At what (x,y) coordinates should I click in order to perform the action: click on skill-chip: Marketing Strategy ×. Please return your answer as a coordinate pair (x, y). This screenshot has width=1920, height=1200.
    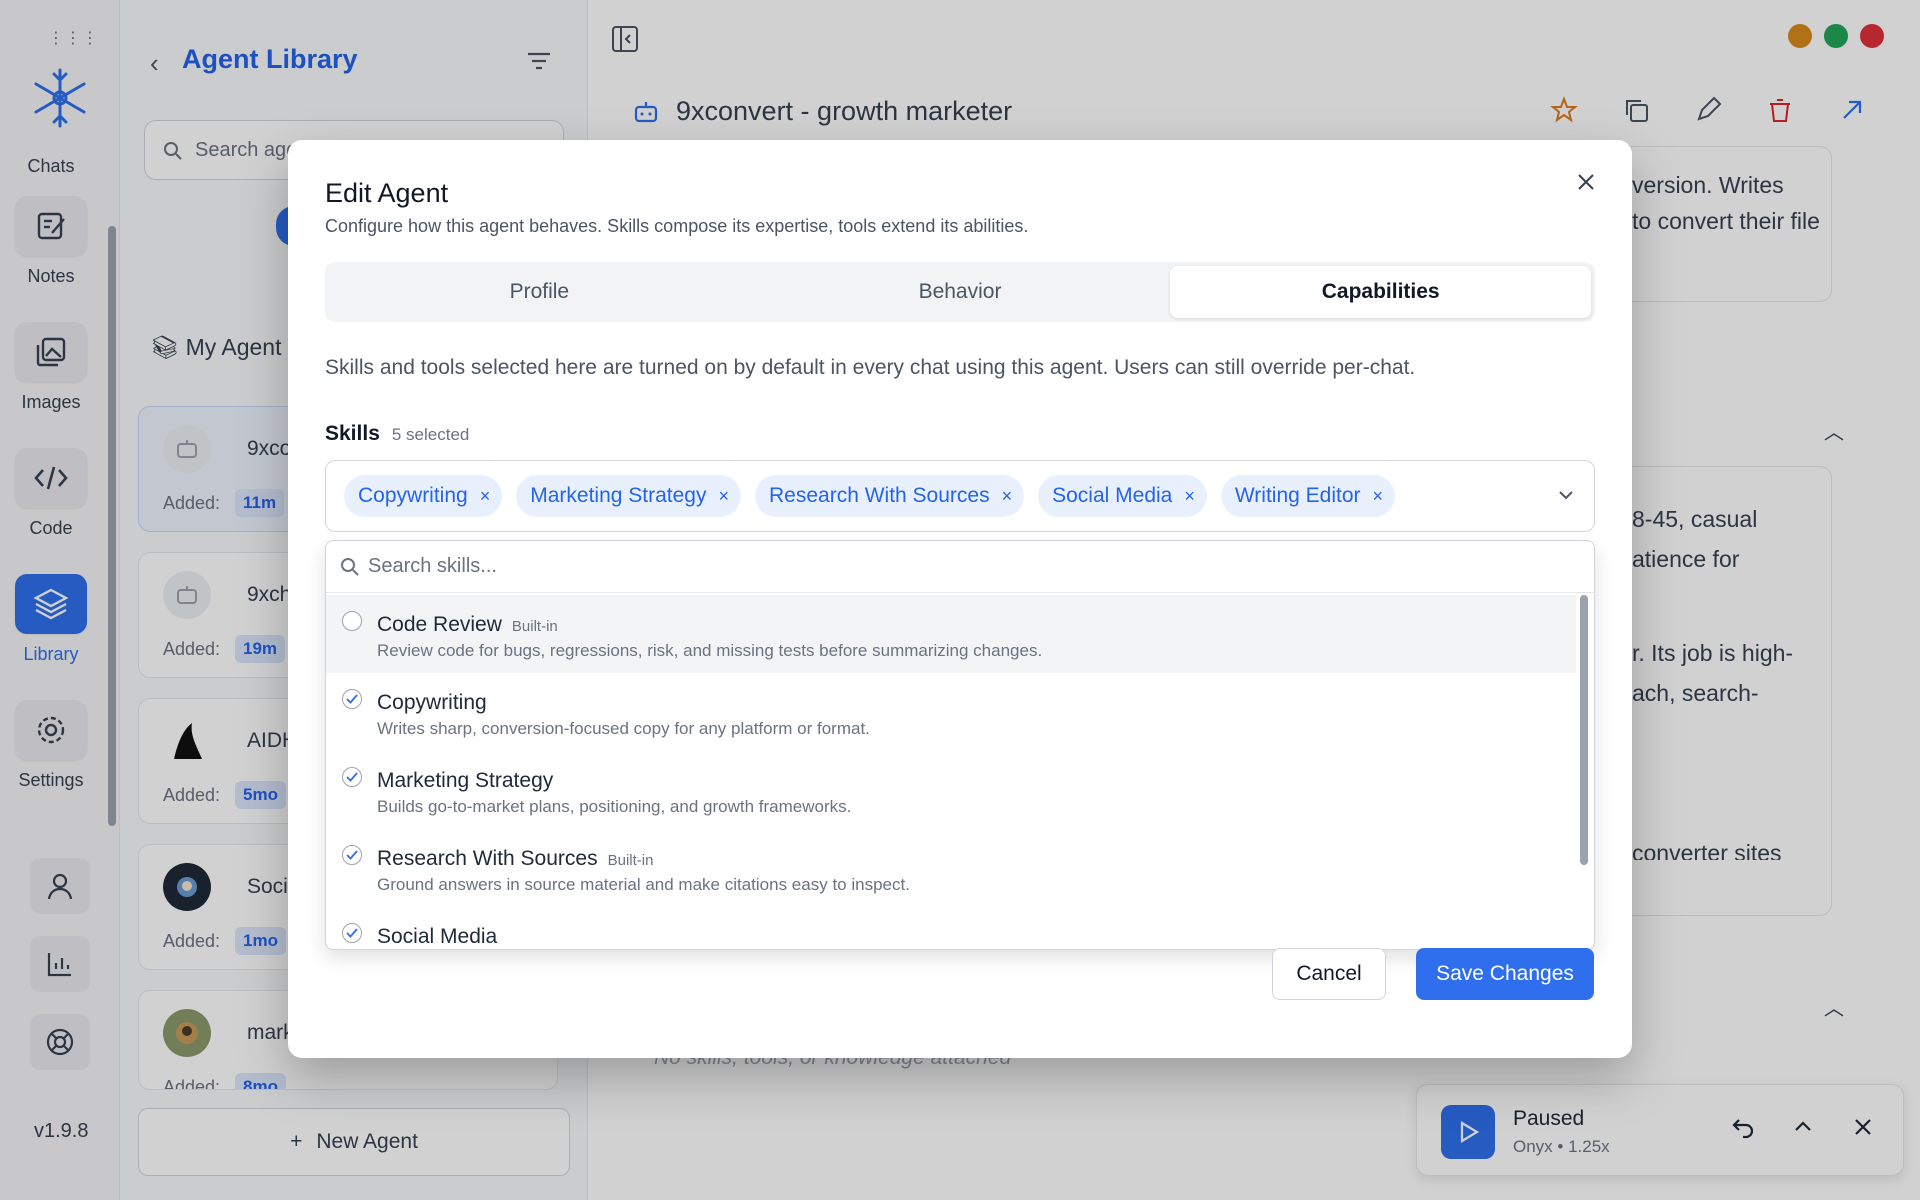
    Looking at the image, I should click on (628, 496).